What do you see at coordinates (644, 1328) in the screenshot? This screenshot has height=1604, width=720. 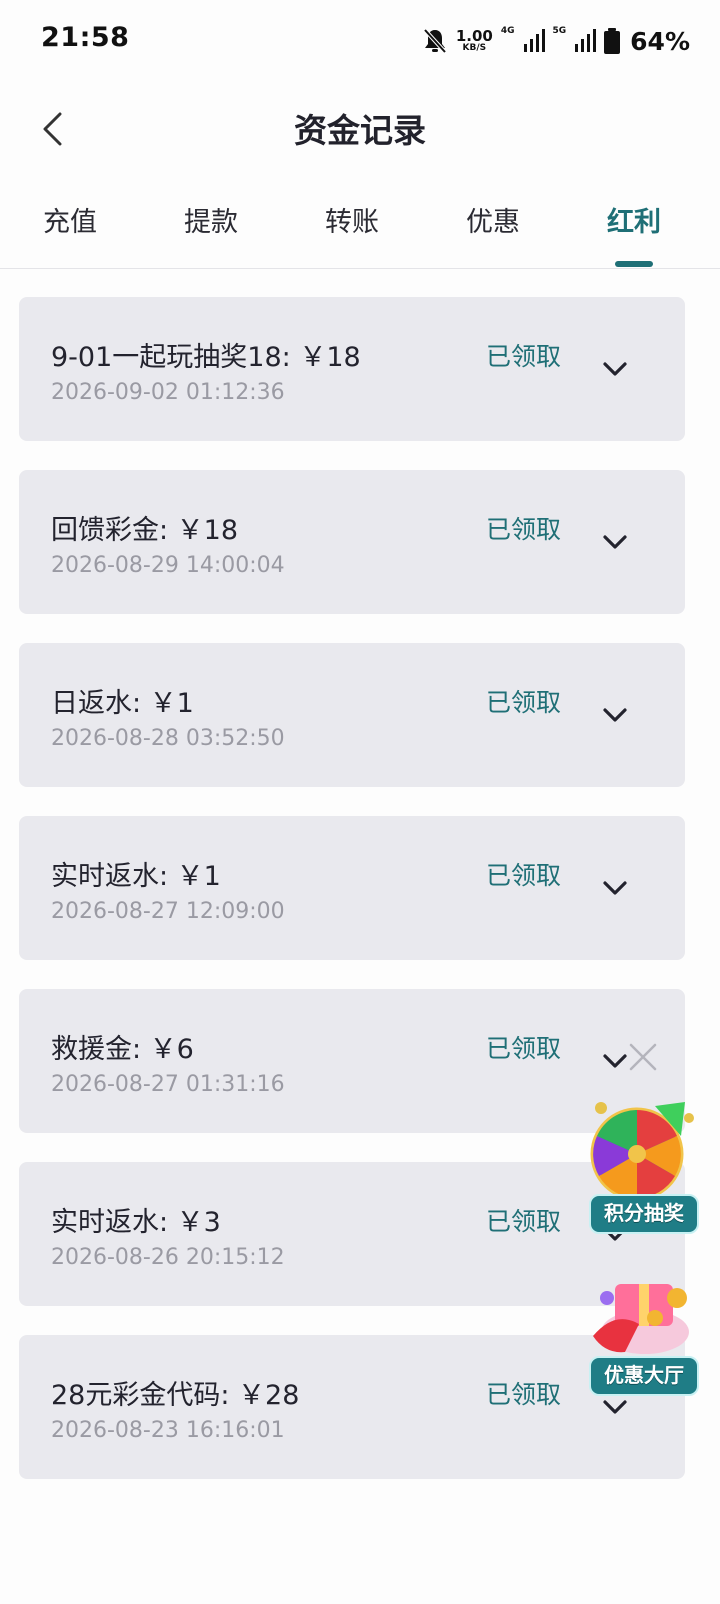 I see `promo-hall-button: 优惠大厅` at bounding box center [644, 1328].